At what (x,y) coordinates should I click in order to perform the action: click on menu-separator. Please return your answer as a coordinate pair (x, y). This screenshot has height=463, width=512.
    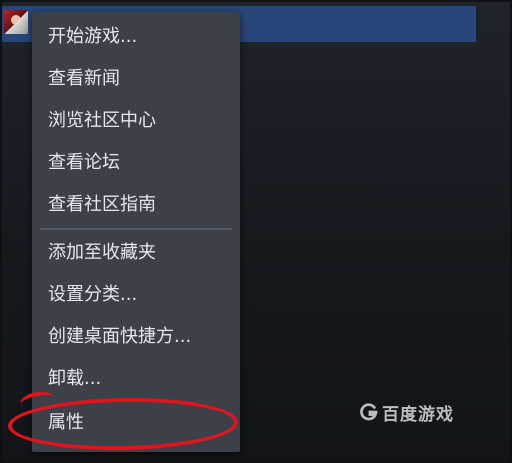
    Looking at the image, I should click on (136, 229).